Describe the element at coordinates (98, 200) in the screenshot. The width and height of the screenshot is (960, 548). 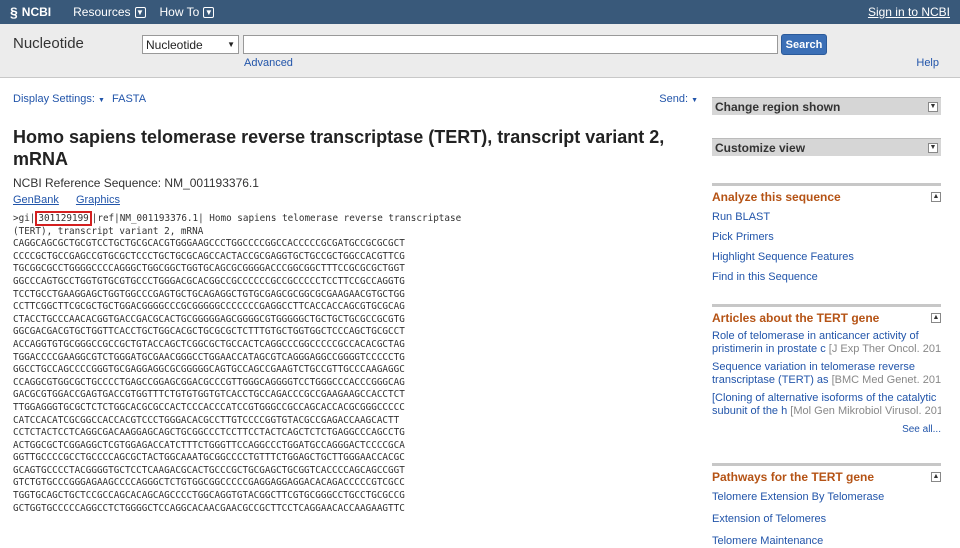
I see `graphics-link: Graphics` at that location.